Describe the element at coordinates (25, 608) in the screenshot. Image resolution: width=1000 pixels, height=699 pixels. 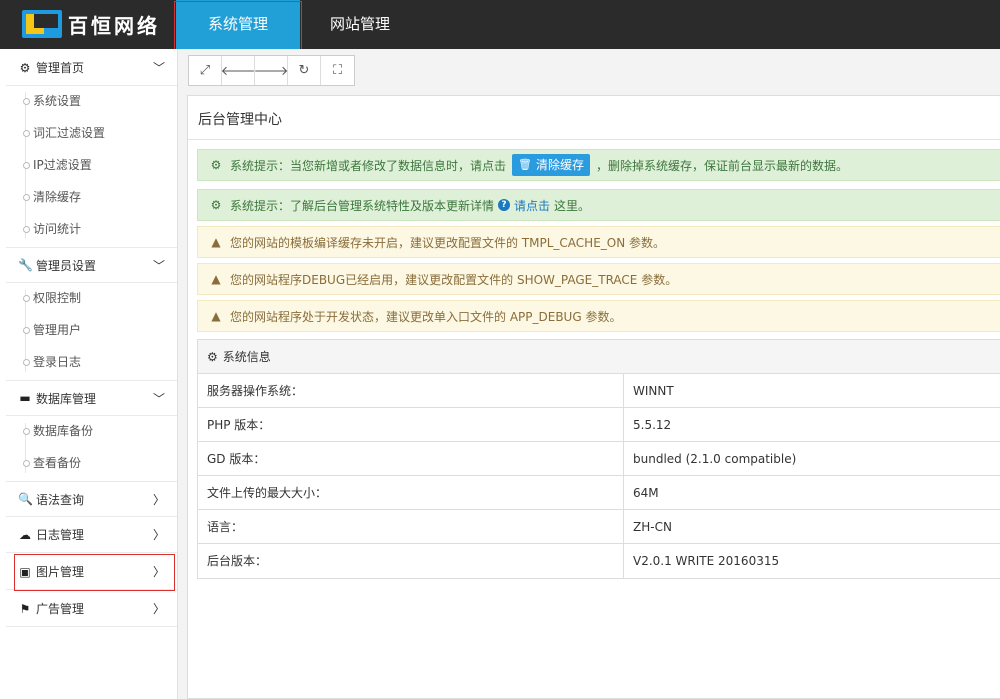
I see `flag-icon: ⚑` at that location.